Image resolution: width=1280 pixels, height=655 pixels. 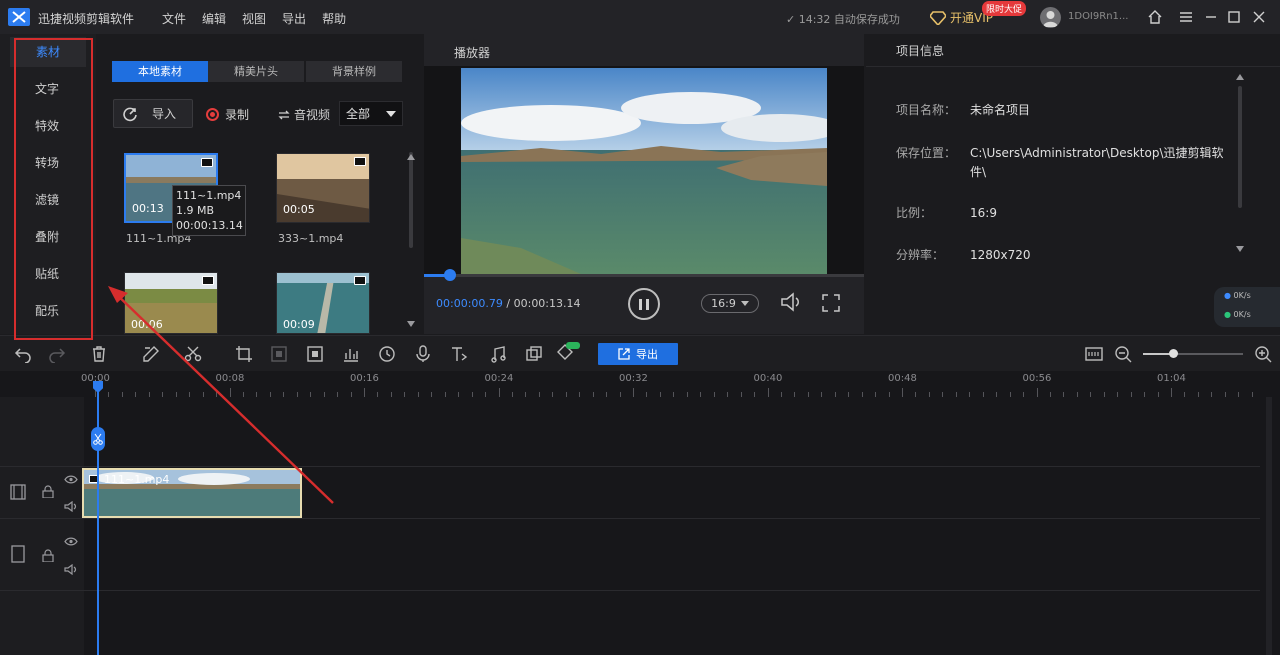 I want to click on effect-new-icon, so click(x=569, y=353).